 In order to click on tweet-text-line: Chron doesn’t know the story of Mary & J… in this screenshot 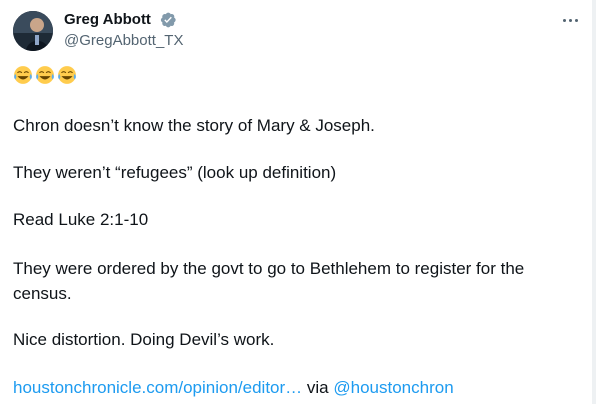, I will do `click(194, 125)`.